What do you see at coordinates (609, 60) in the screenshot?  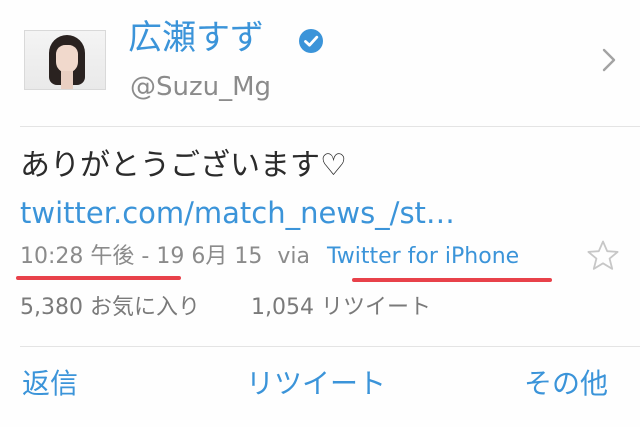 I see `chevron-right-icon` at bounding box center [609, 60].